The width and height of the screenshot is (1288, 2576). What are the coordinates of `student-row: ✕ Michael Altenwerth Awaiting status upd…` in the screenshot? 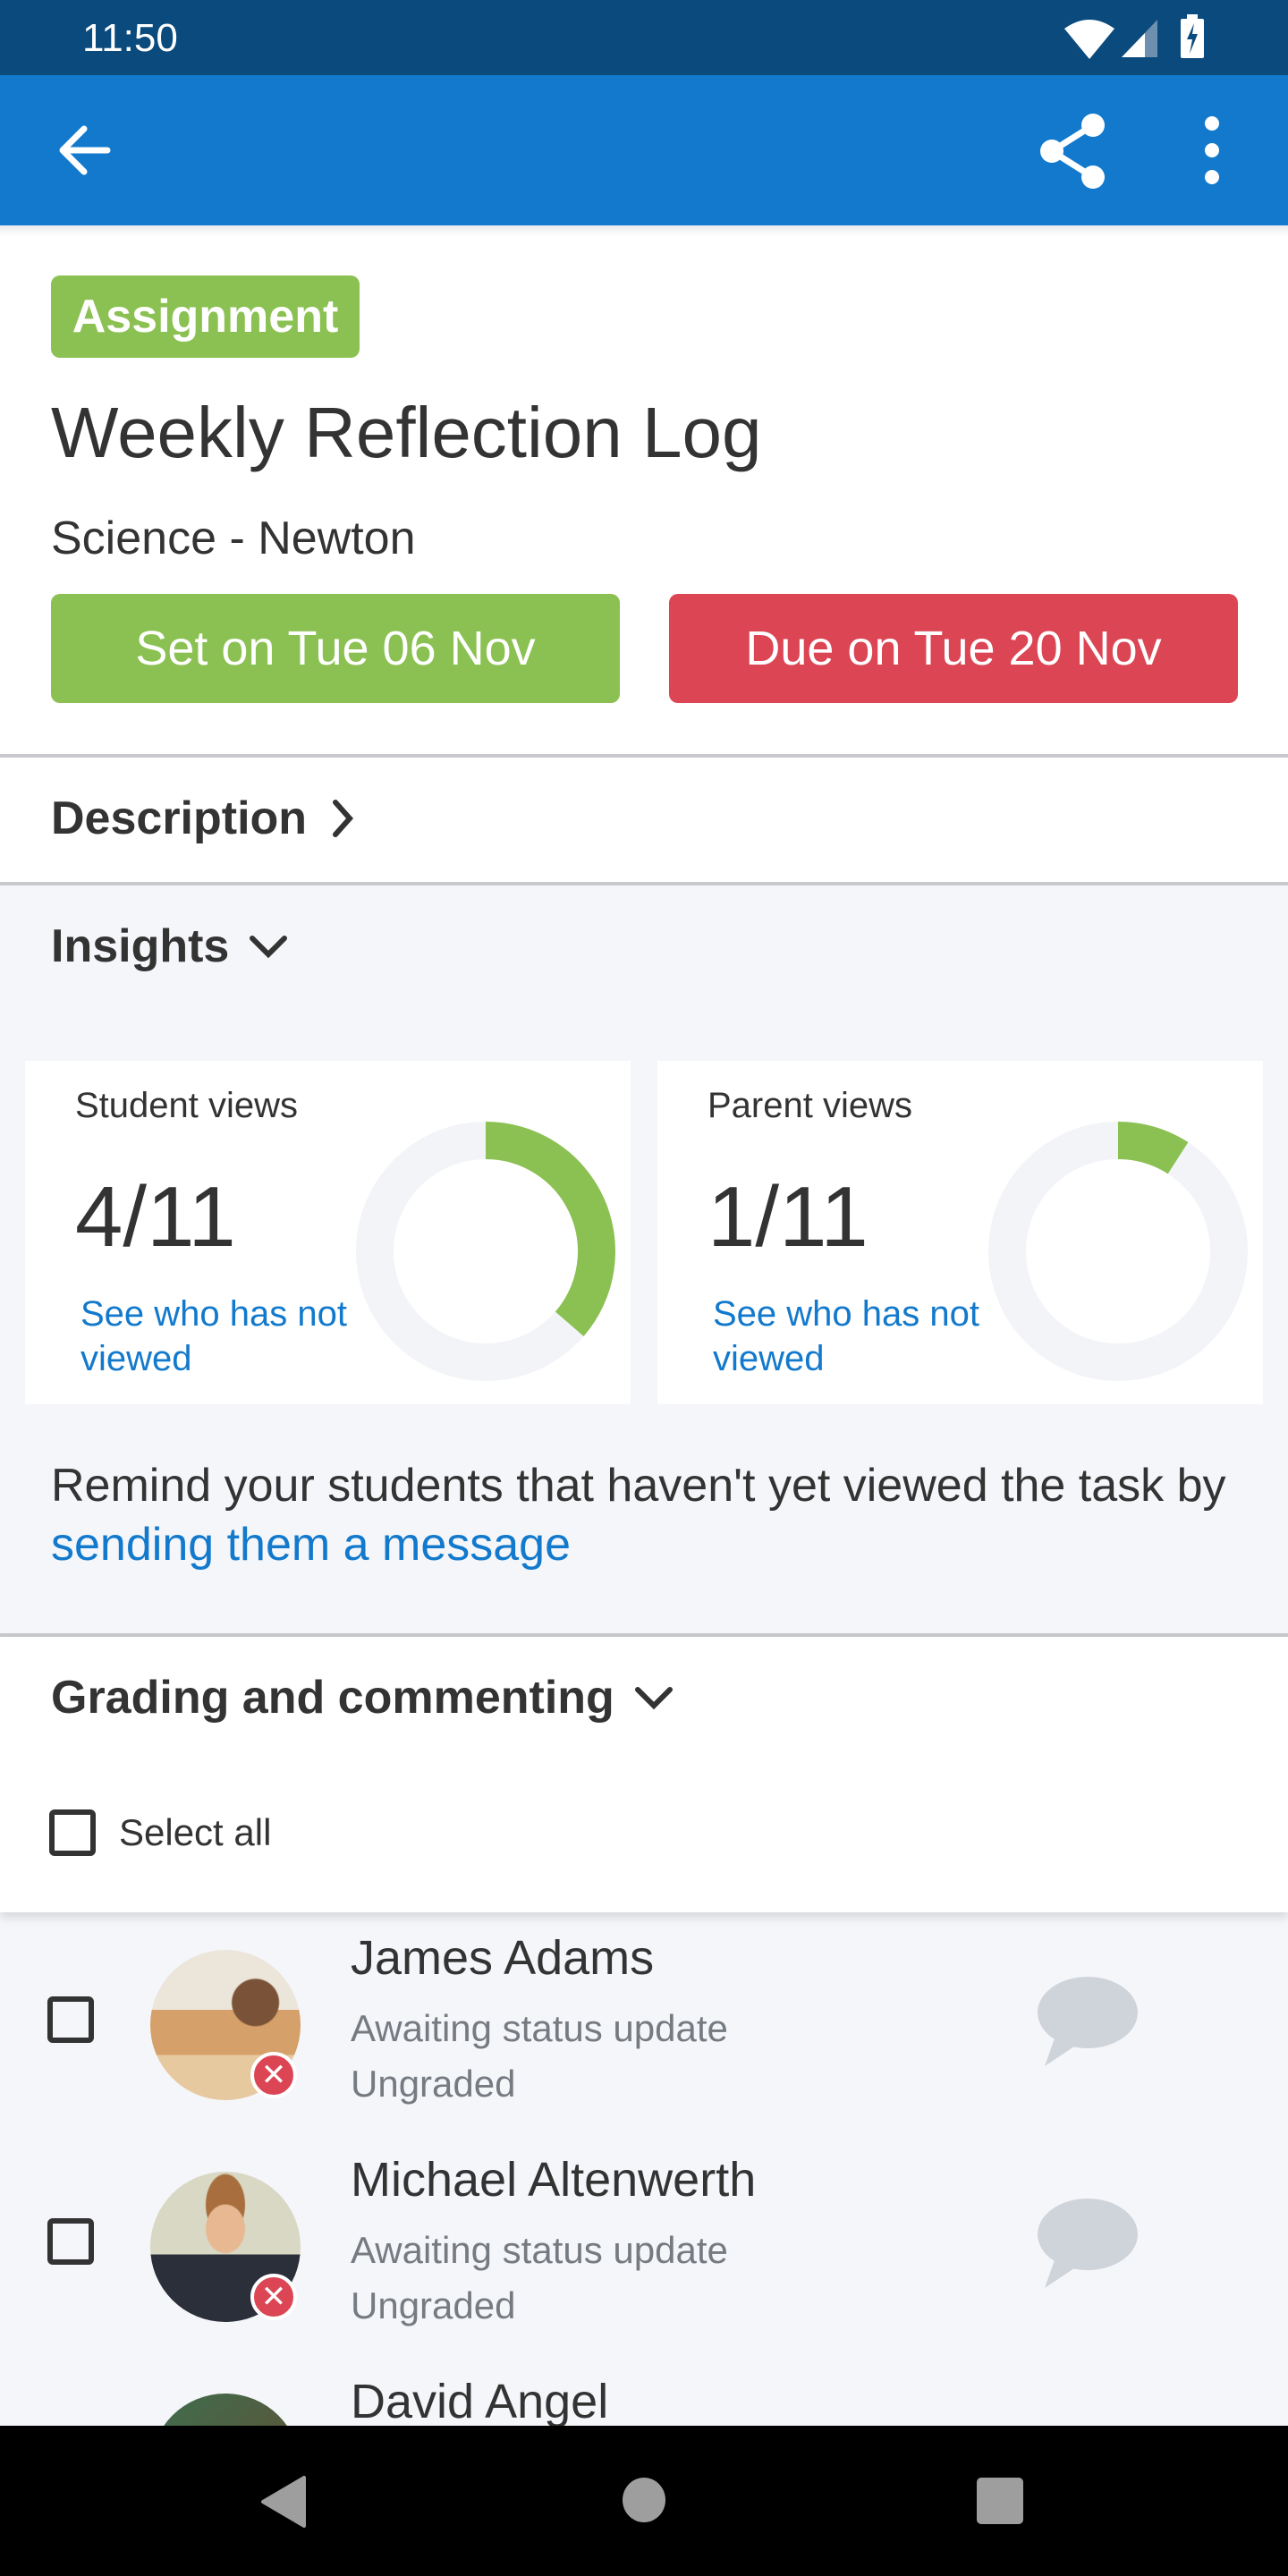 It's located at (644, 2252).